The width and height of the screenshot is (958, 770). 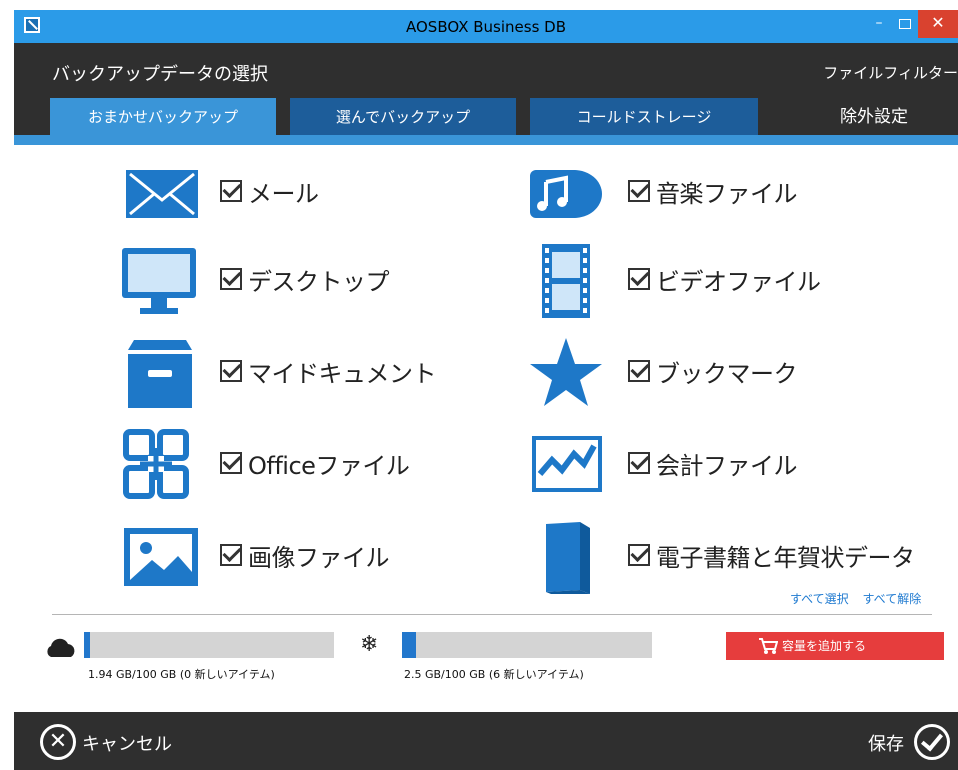 What do you see at coordinates (727, 194) in the screenshot?
I see `music-label: 音楽ファイル` at bounding box center [727, 194].